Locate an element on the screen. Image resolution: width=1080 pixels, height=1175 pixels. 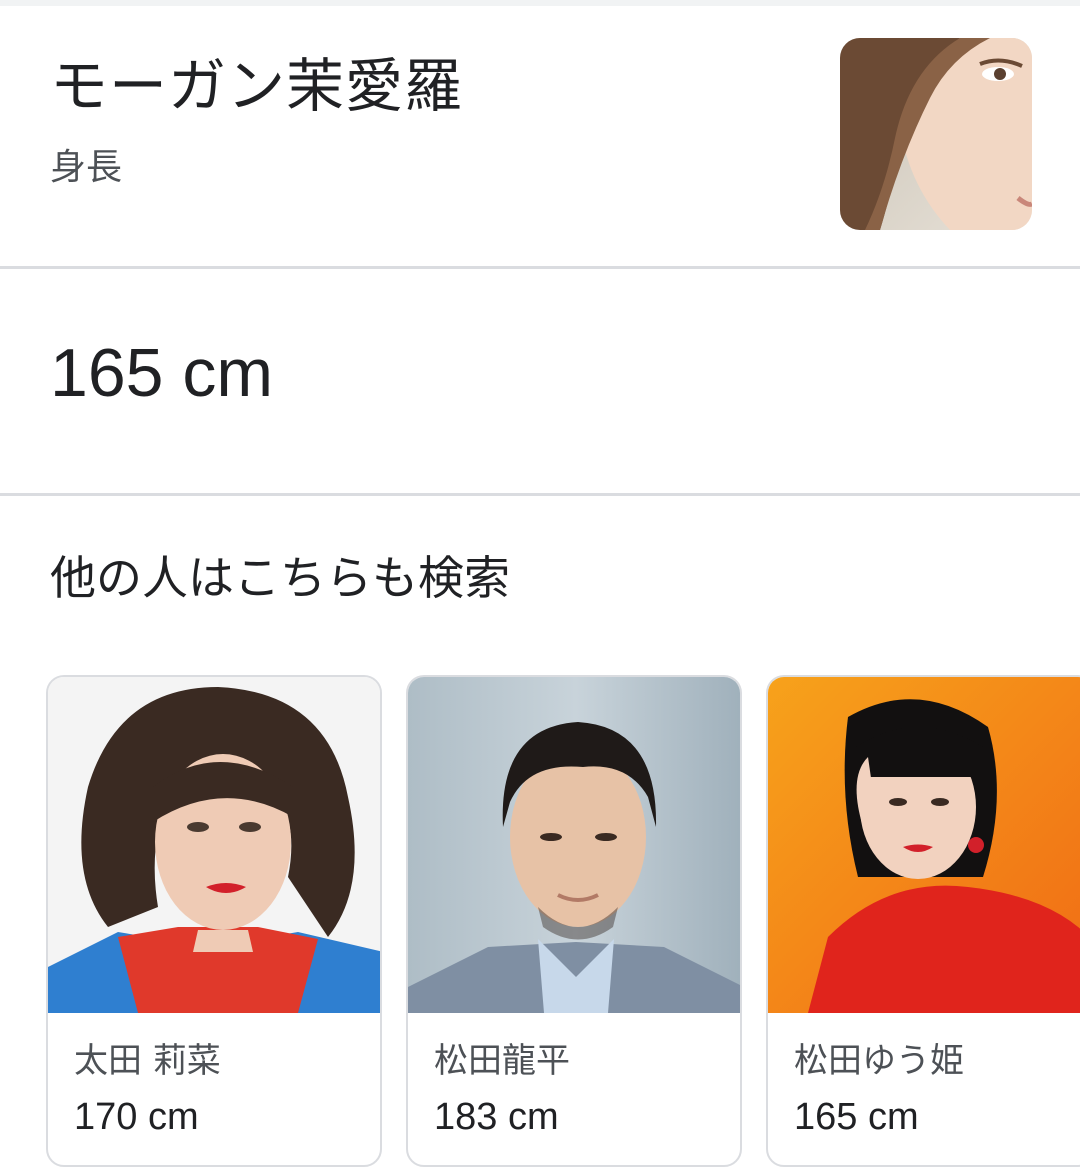
entity-name: モーガン茉愛羅 is located at coordinates (256, 86).